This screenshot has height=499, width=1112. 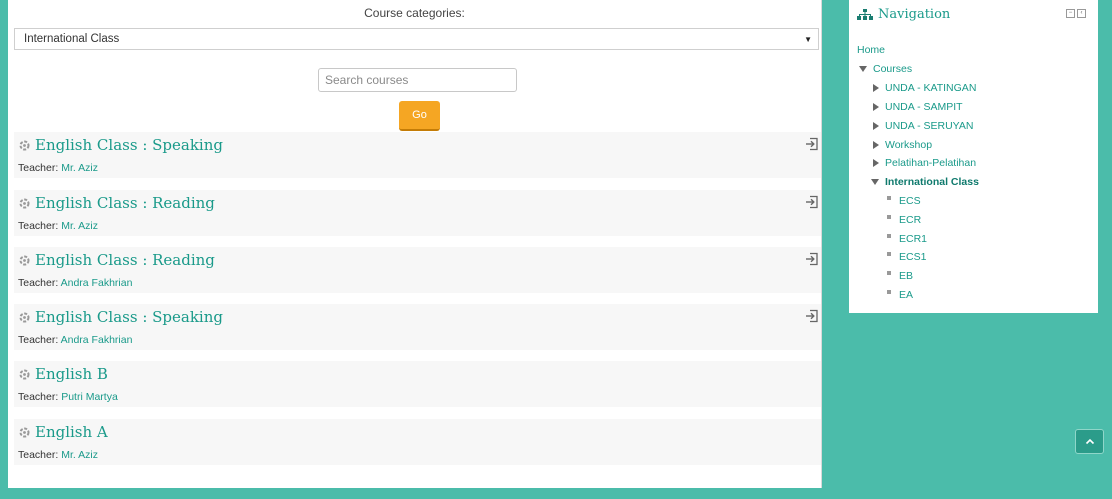 I want to click on course-title-link: English A, so click(x=71, y=432).